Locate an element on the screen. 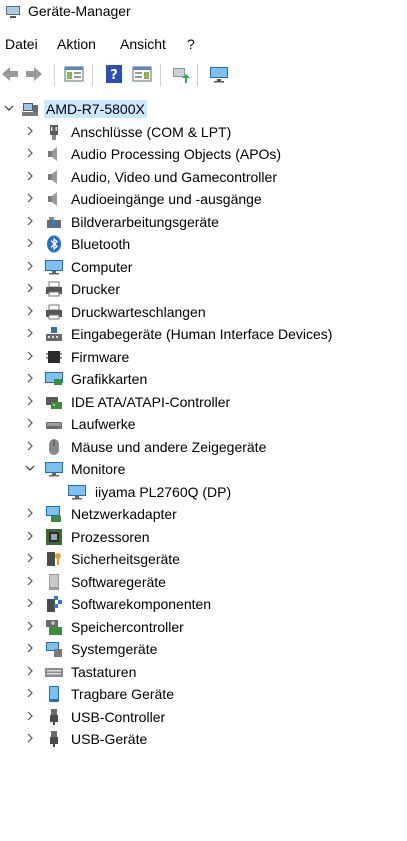 The width and height of the screenshot is (407, 841). tree-item-mice: Mäuse und andere Zeigegeräte is located at coordinates (203, 447).